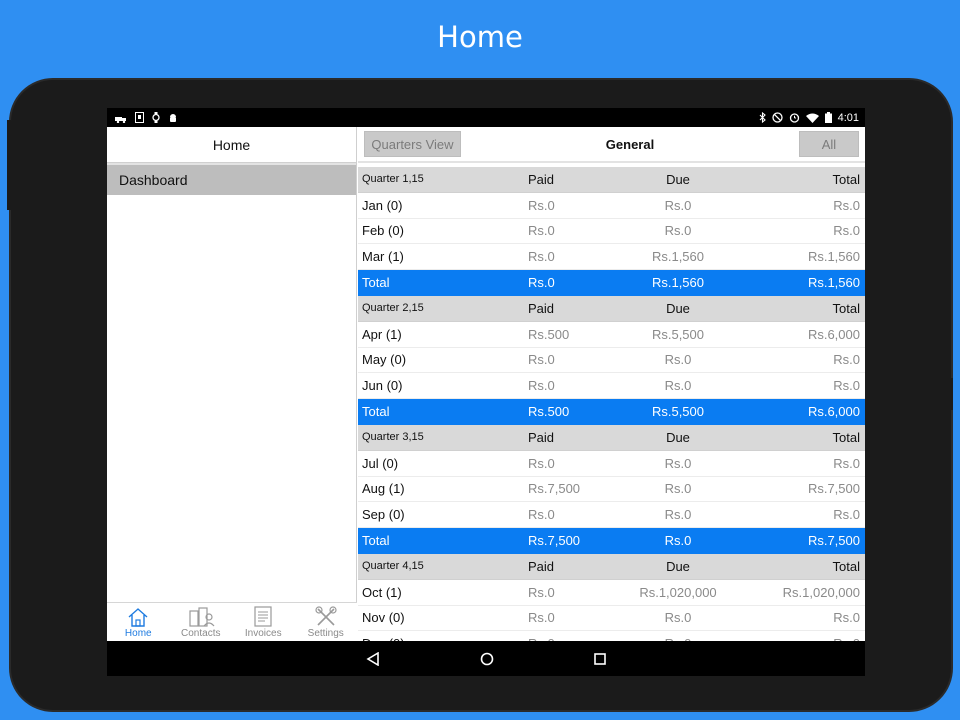 The image size is (960, 720). I want to click on month-cell: Apr (1), so click(382, 334).